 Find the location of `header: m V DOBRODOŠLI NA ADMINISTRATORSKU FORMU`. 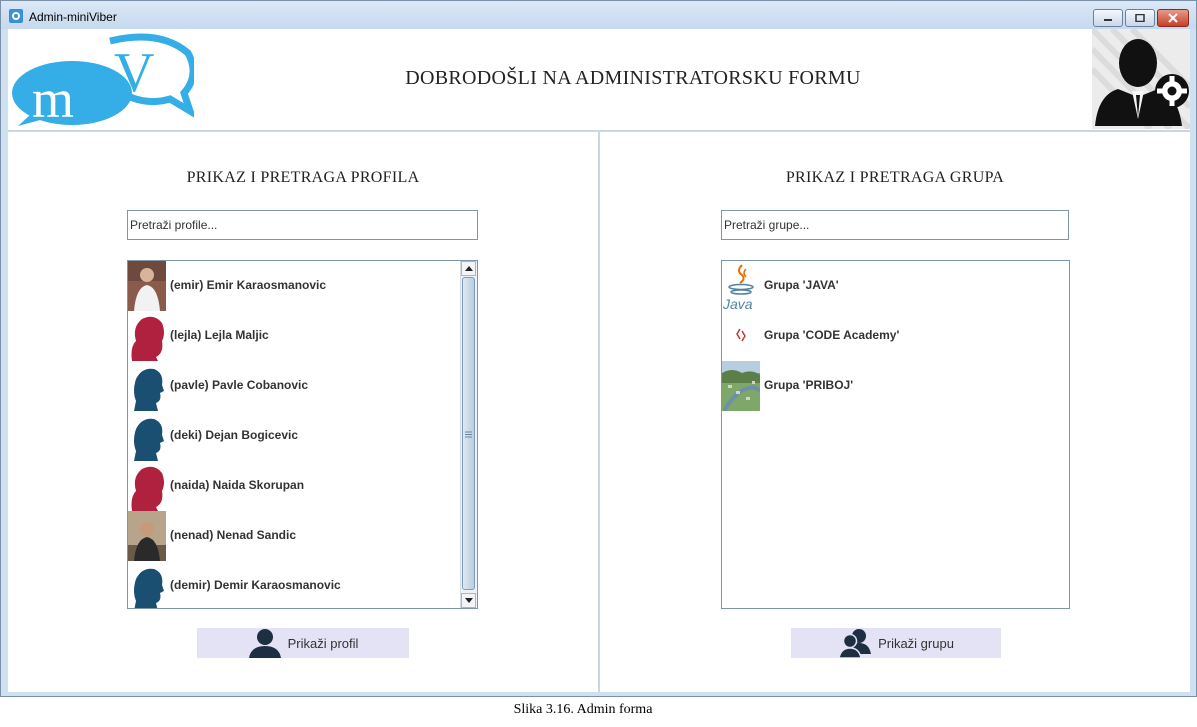

header: m V DOBRODOŠLI NA ADMINISTRATORSKU FORMU is located at coordinates (599, 80).